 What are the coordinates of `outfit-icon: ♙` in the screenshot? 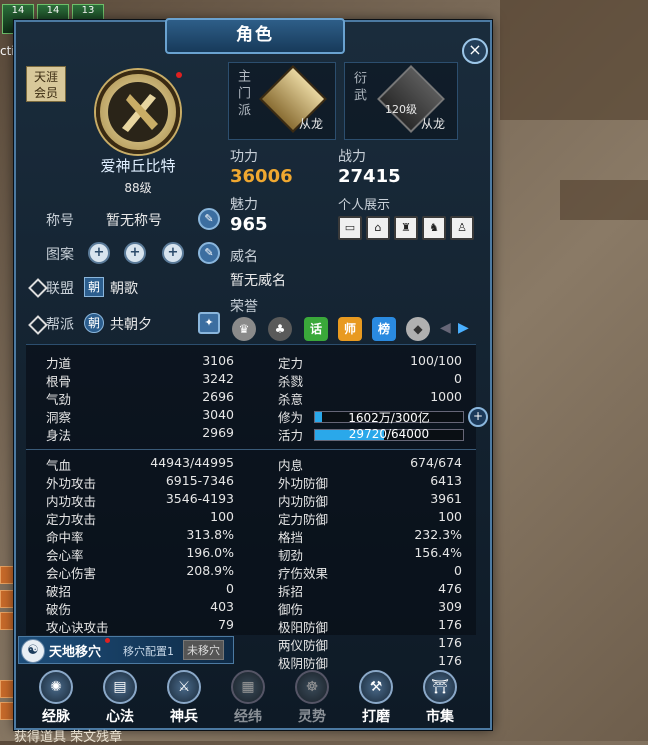 It's located at (462, 228).